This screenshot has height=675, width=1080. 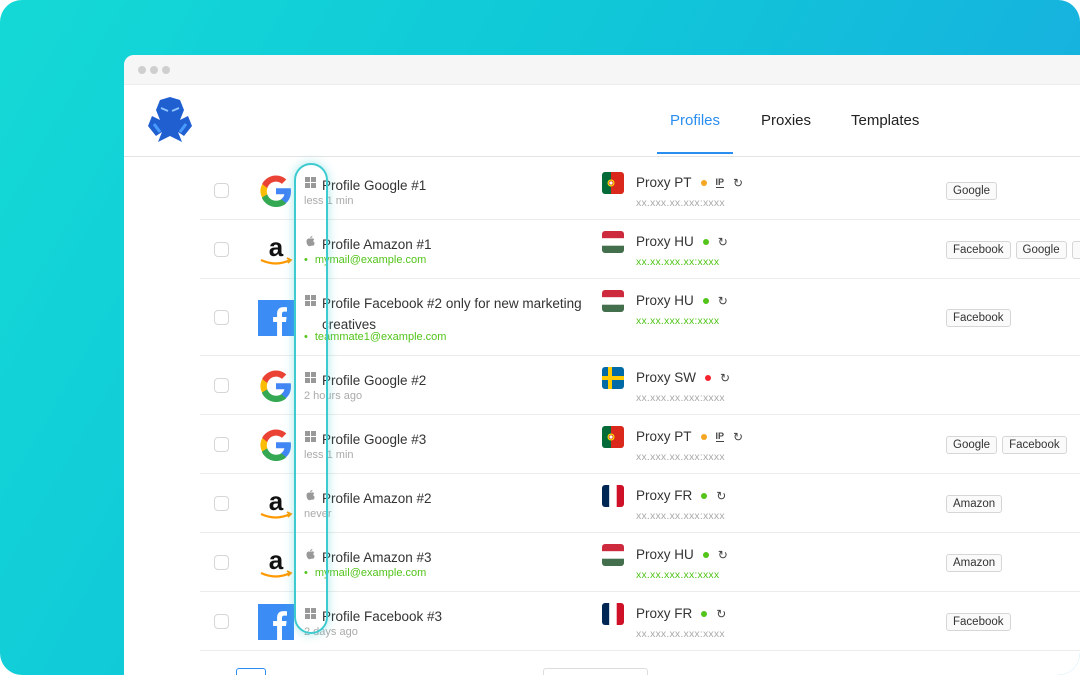 I want to click on pagination-control, so click(x=595, y=671).